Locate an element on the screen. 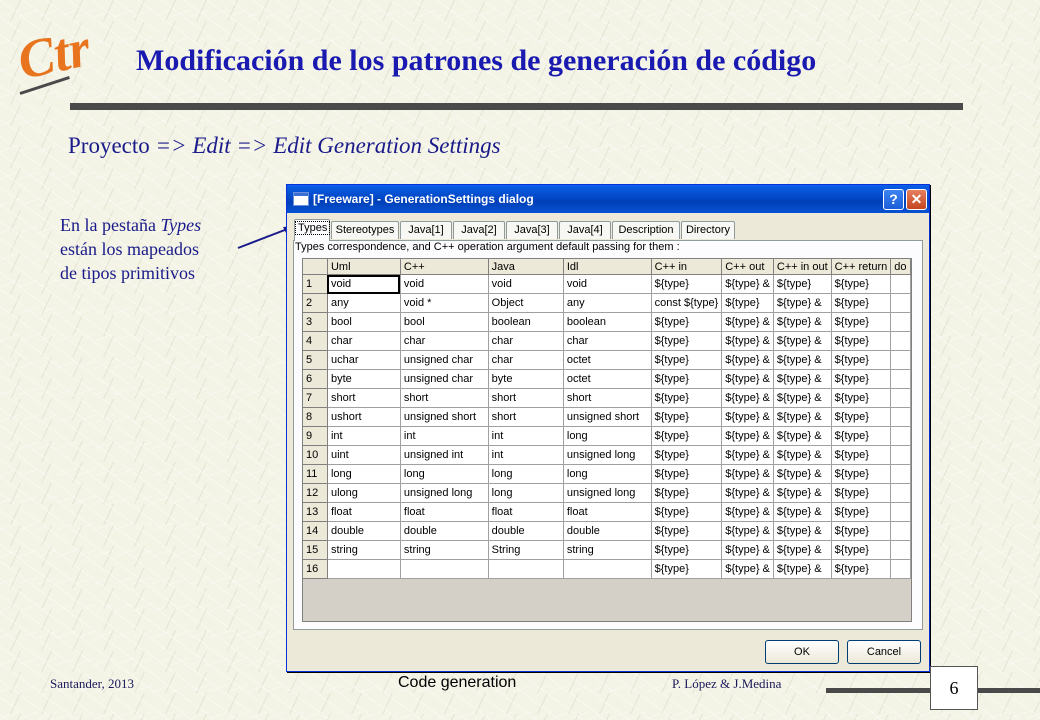 This screenshot has width=1040, height=720. help-button: ? is located at coordinates (893, 199).